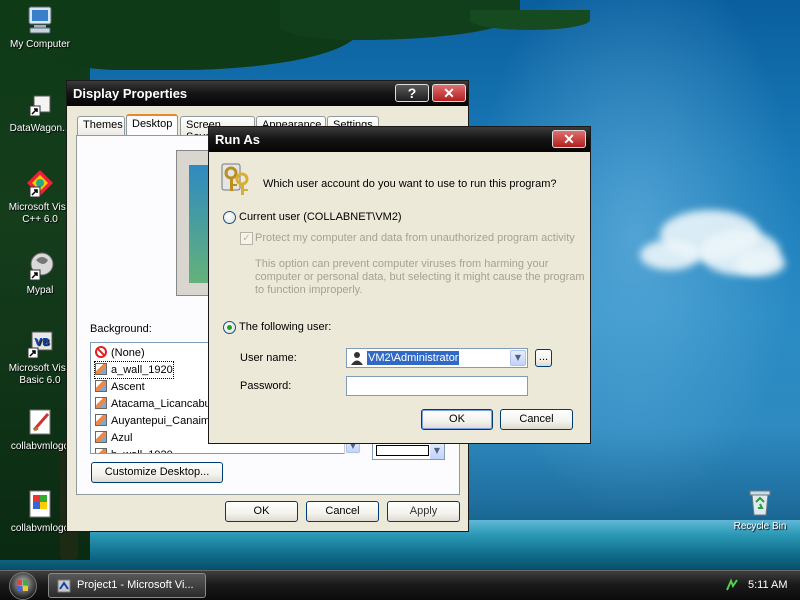 The height and width of the screenshot is (600, 800). Describe the element at coordinates (530, 20) in the screenshot. I see `palm-frond` at that location.